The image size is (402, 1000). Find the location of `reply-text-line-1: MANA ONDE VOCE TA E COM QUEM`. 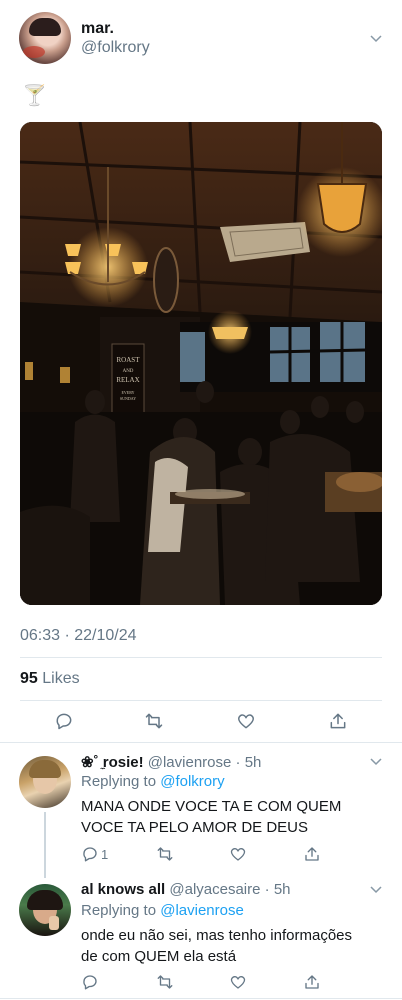

reply-text-line-1: MANA ONDE VOCE TA E COM QUEM is located at coordinates (211, 806).